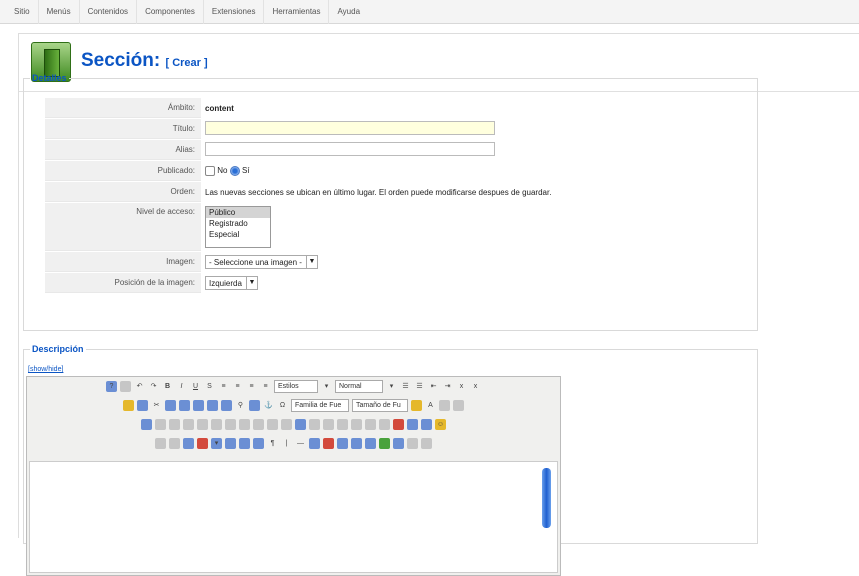 The width and height of the screenshot is (859, 576). I want to click on preview-icon, so click(258, 443).